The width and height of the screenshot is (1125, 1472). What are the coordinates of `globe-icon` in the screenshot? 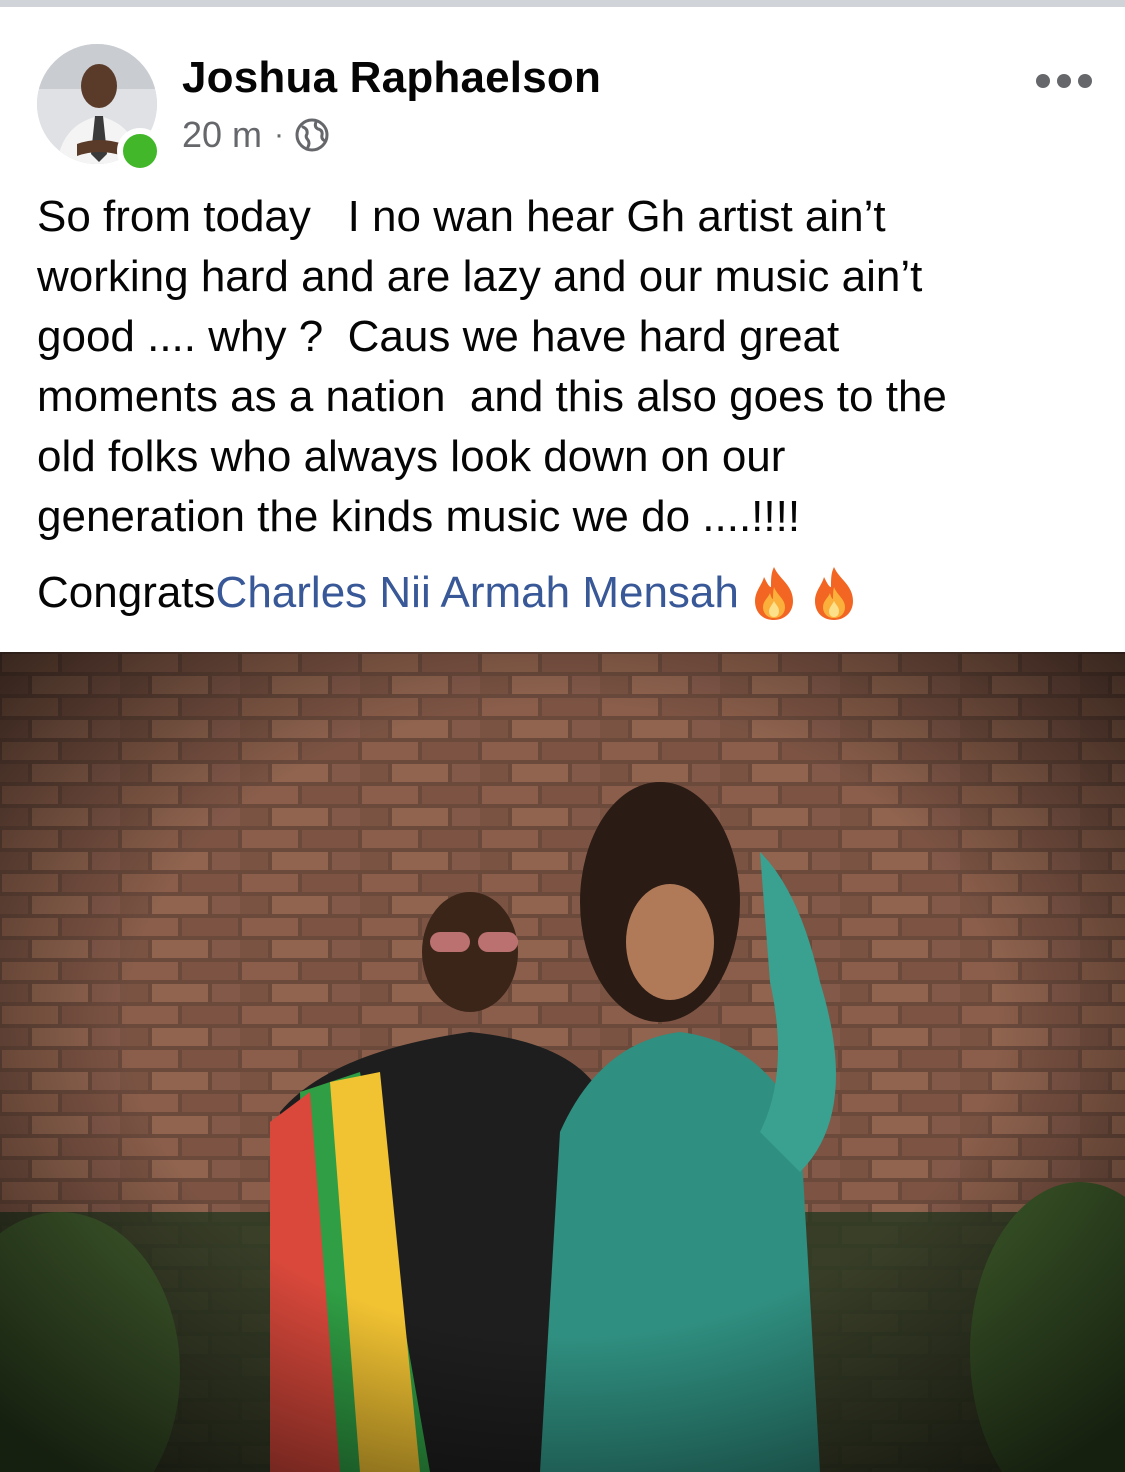 It's located at (312, 135).